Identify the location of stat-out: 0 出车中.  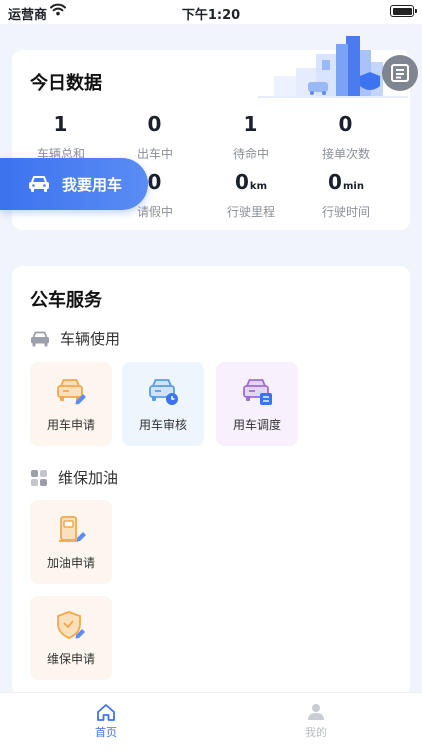
(155, 137).